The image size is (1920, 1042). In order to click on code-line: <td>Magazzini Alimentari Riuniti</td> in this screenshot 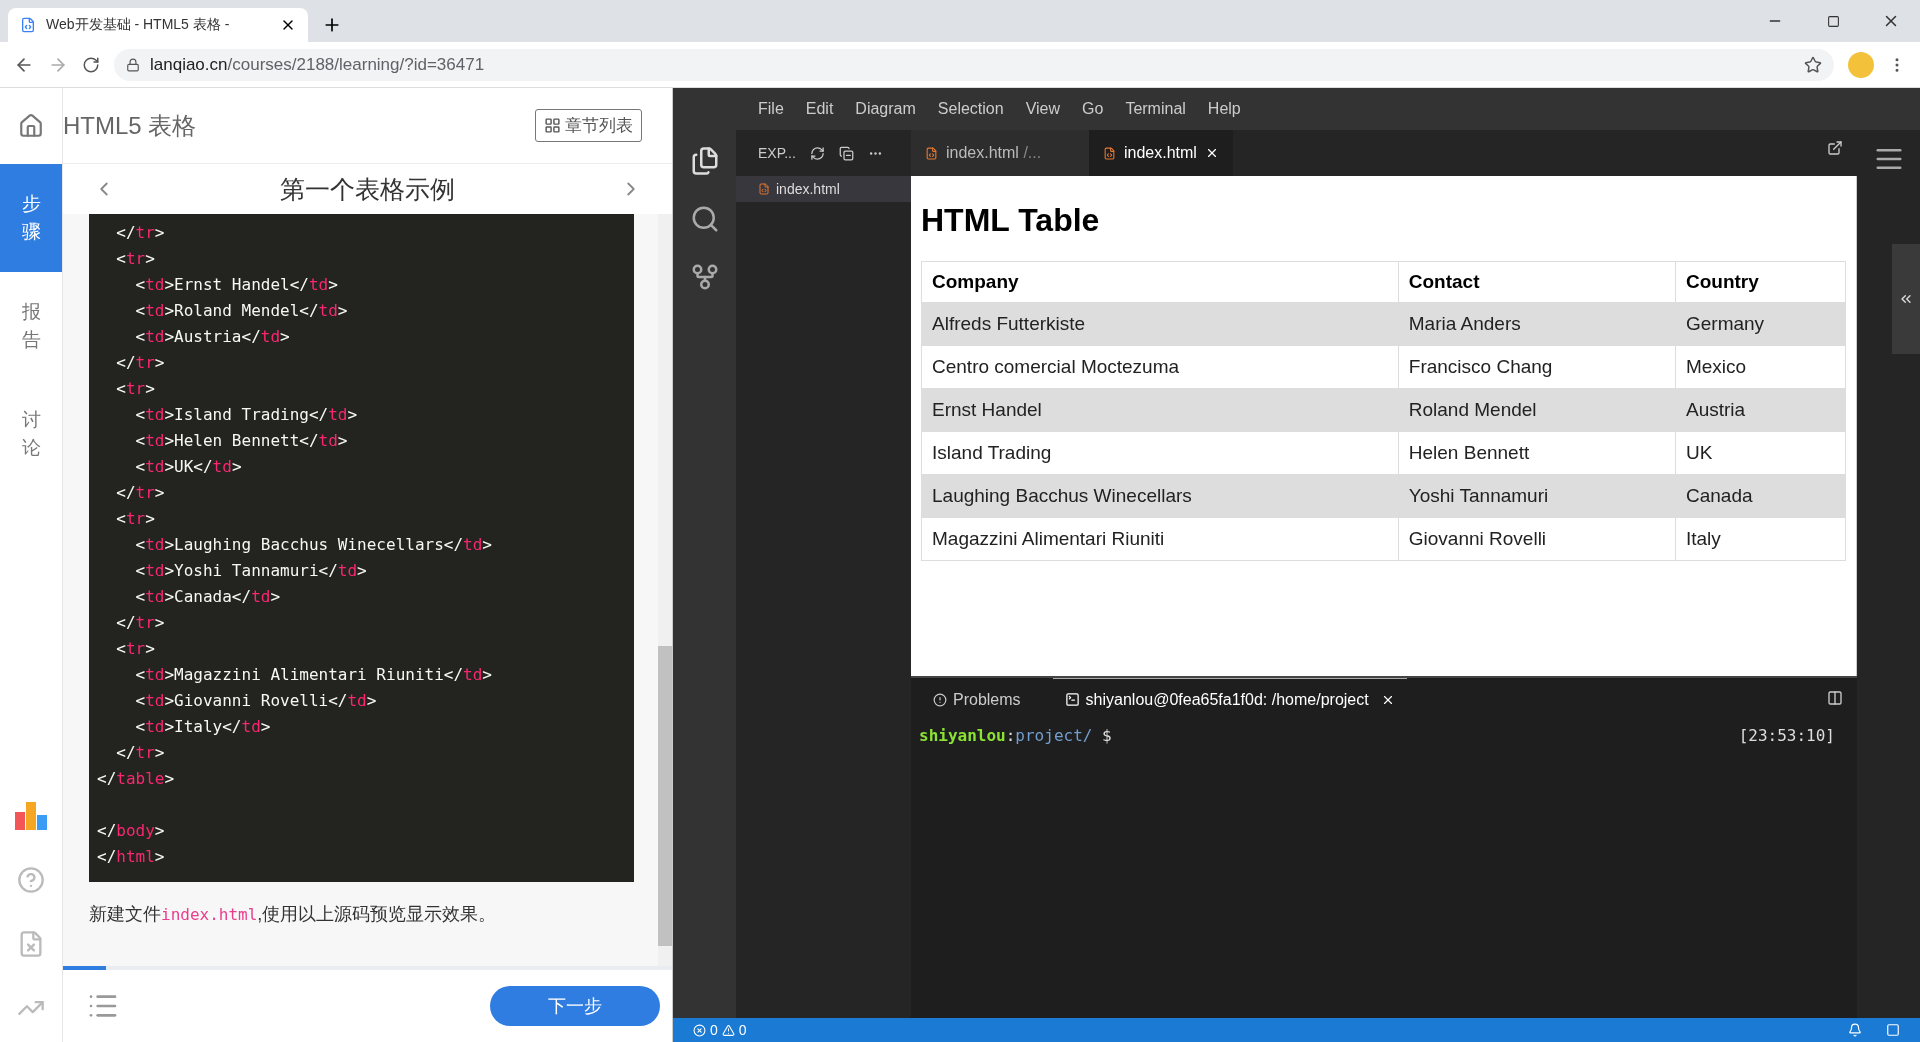, I will do `click(313, 675)`.